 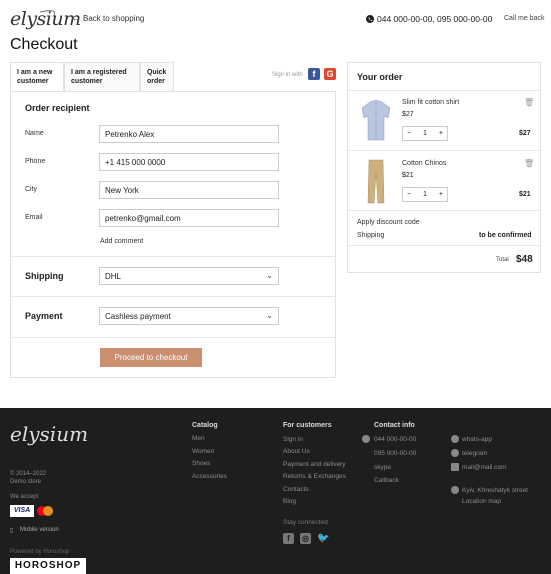 I want to click on demo-store: Demo store, so click(x=26, y=482).